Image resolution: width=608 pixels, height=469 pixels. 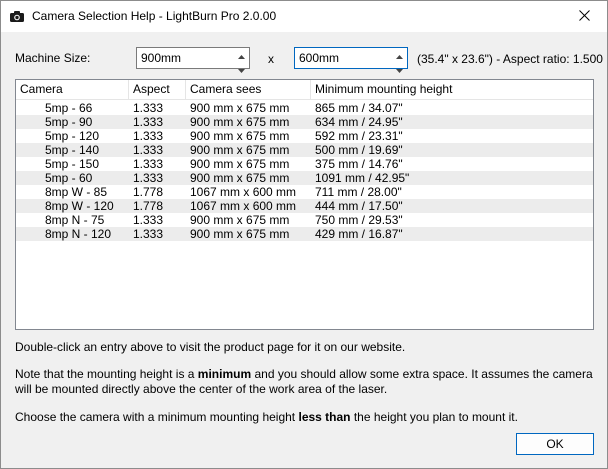 I want to click on close-button, so click(x=584, y=16).